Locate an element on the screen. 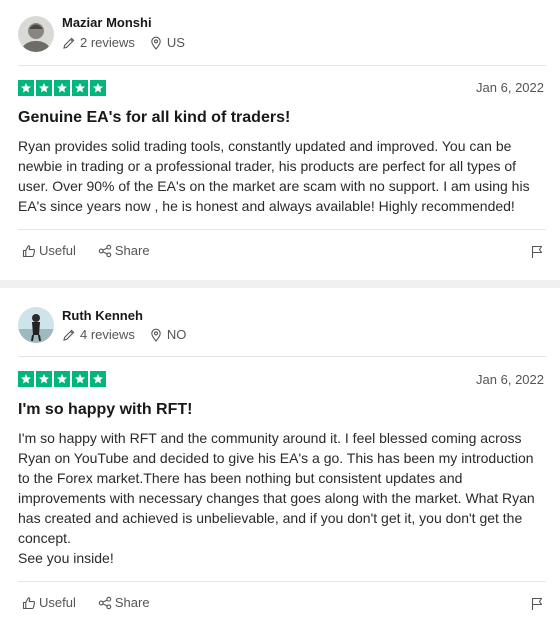 Image resolution: width=560 pixels, height=626 pixels. review-count: 2 reviews is located at coordinates (107, 42).